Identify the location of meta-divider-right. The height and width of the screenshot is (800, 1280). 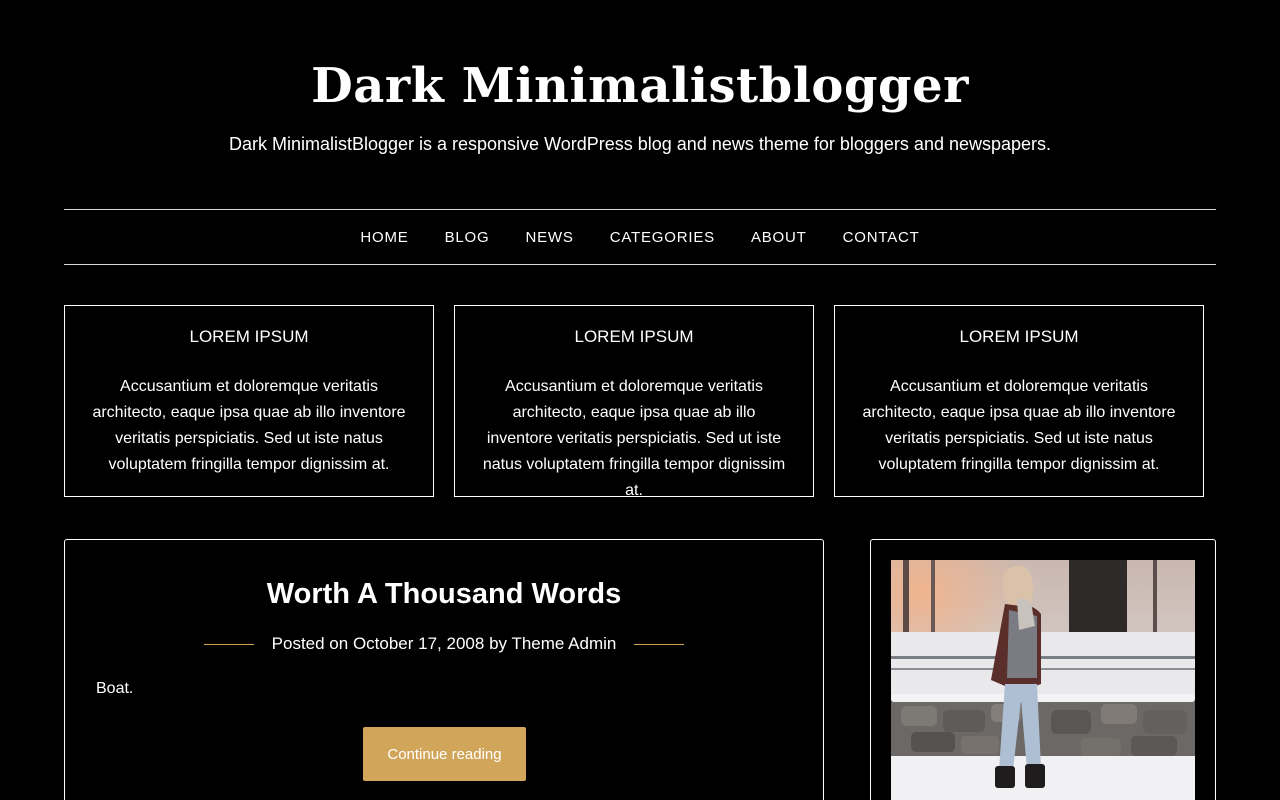
(659, 644).